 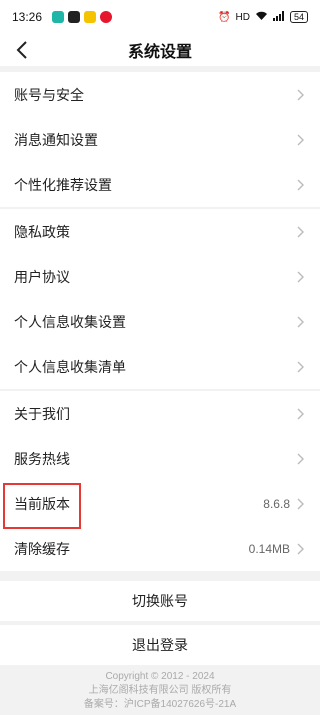 I want to click on row-label: 关于我们, so click(x=42, y=413).